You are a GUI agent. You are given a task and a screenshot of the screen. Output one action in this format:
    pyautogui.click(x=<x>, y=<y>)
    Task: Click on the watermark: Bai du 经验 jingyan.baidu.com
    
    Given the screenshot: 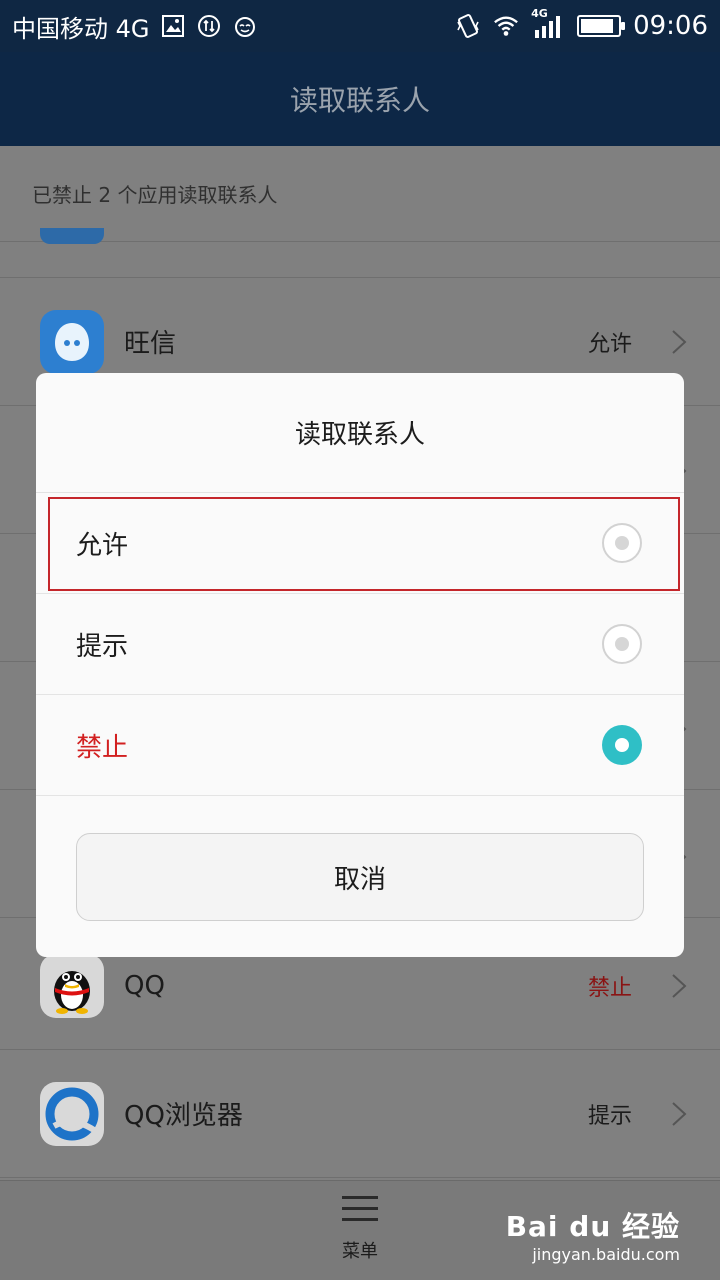 What is the action you would take?
    pyautogui.click(x=593, y=1234)
    